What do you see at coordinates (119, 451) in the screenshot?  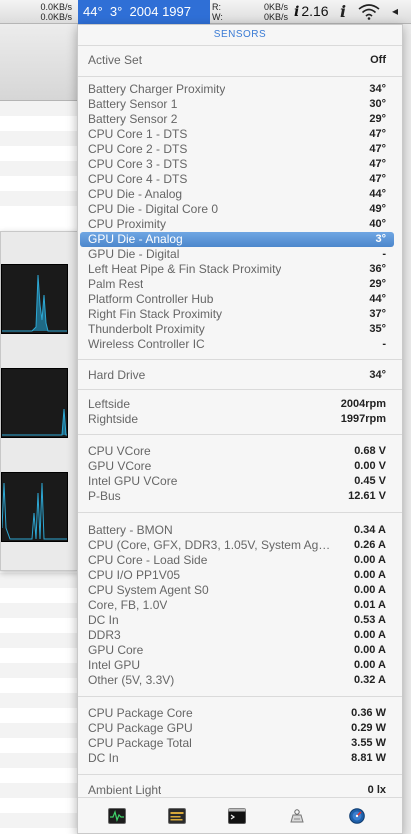 I see `voltage-label: CPU VCore` at bounding box center [119, 451].